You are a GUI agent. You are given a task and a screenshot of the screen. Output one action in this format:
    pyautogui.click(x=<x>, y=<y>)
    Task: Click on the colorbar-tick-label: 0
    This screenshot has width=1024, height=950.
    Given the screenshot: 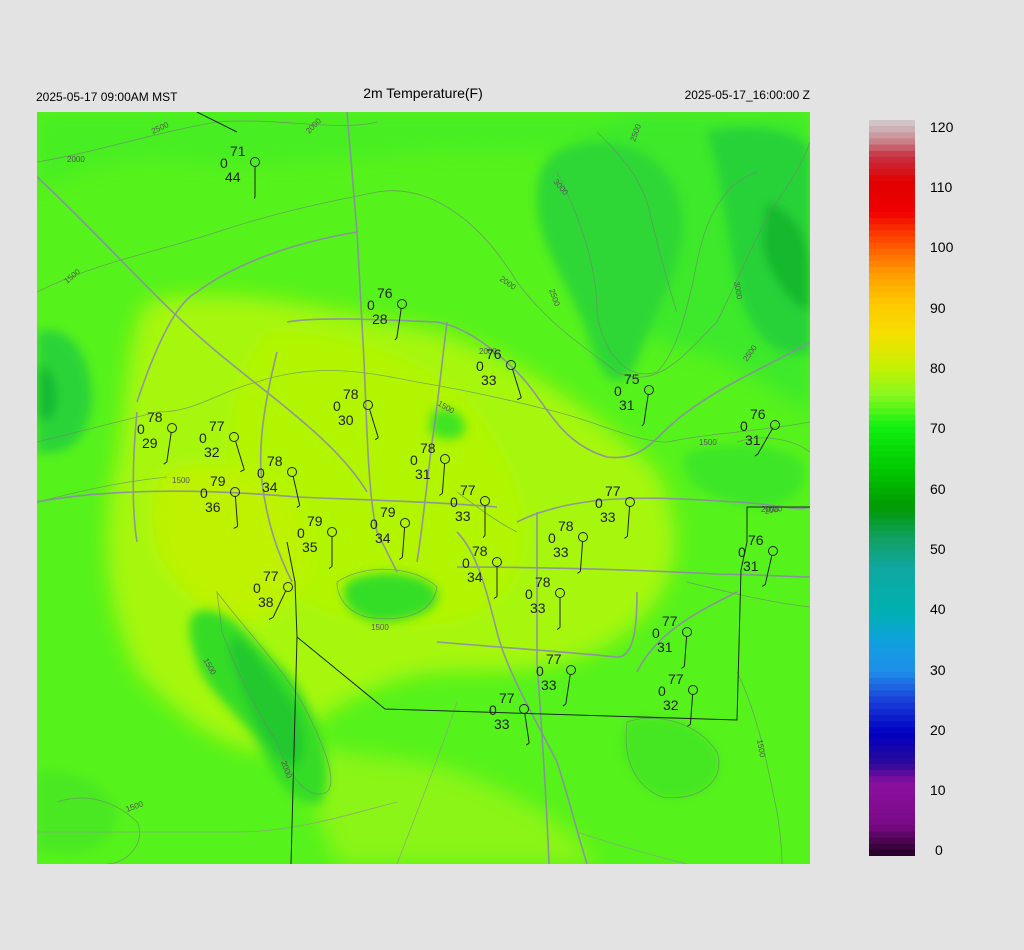 What is the action you would take?
    pyautogui.click(x=939, y=850)
    